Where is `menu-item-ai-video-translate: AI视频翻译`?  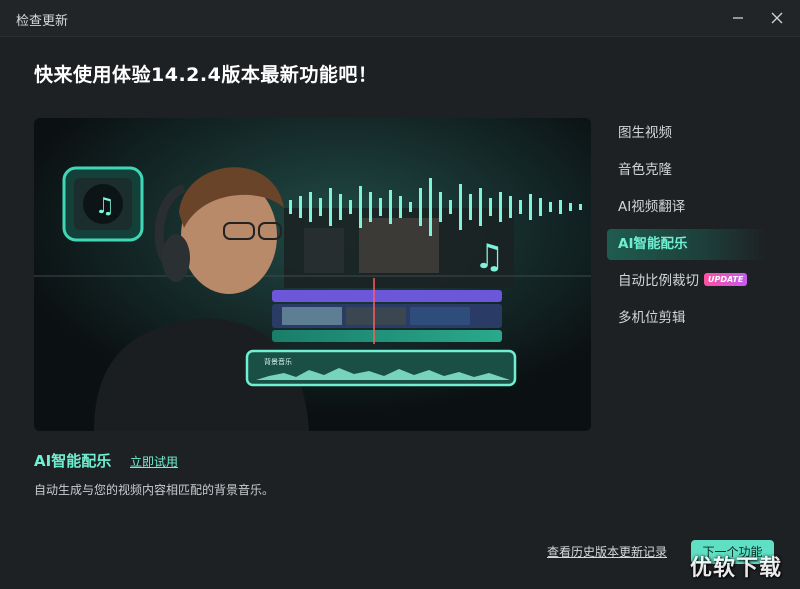
menu-item-ai-video-translate: AI视频翻译 is located at coordinates (687, 207).